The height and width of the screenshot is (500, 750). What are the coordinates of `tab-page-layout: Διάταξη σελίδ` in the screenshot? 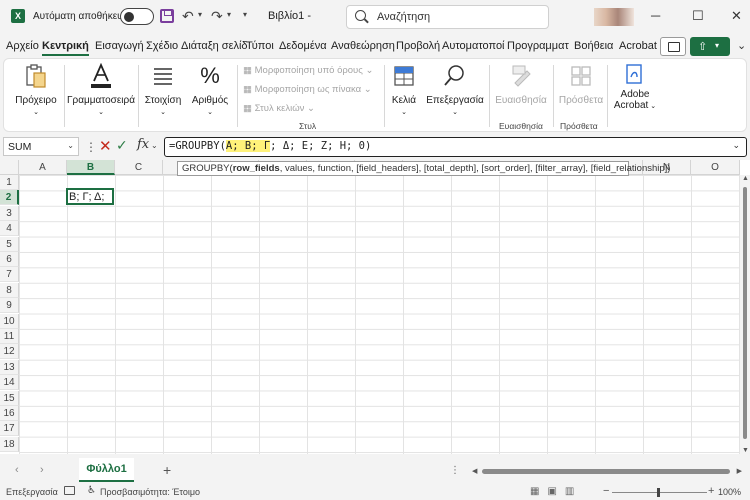 It's located at (214, 46).